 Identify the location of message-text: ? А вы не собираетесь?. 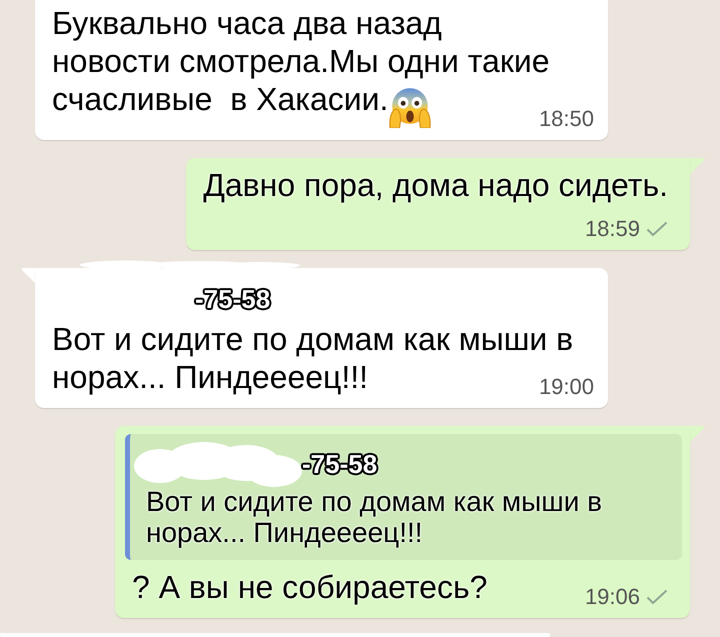
(310, 587).